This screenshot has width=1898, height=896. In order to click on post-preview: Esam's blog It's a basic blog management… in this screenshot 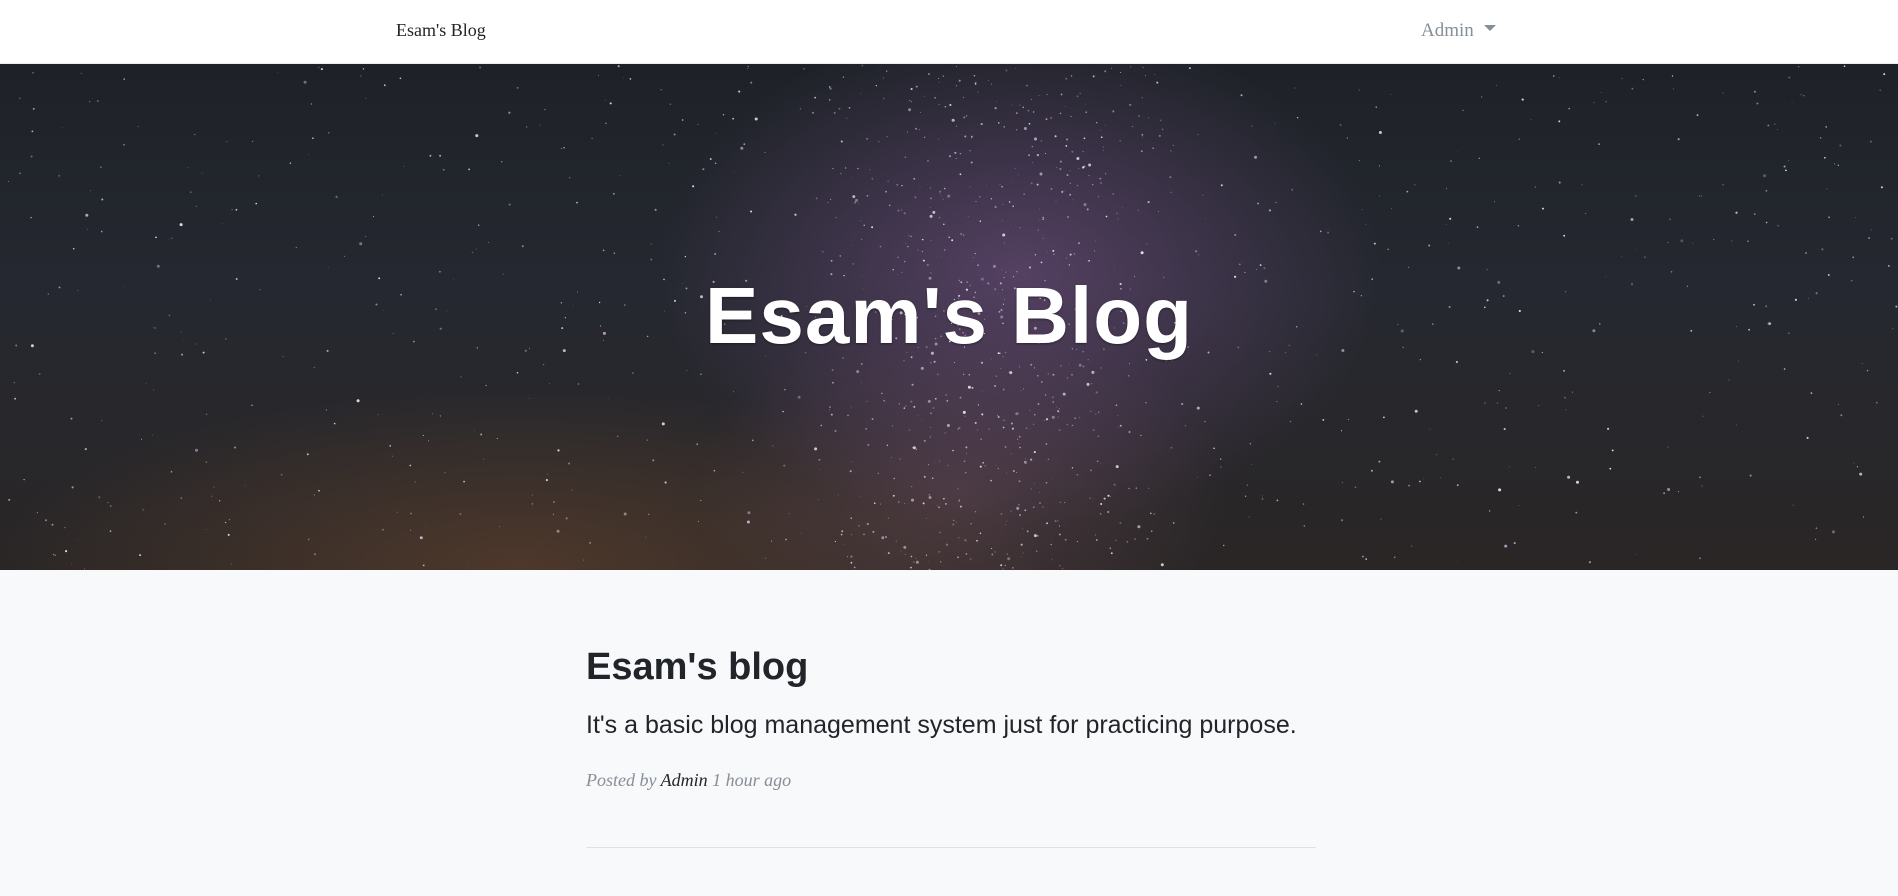, I will do `click(951, 718)`.